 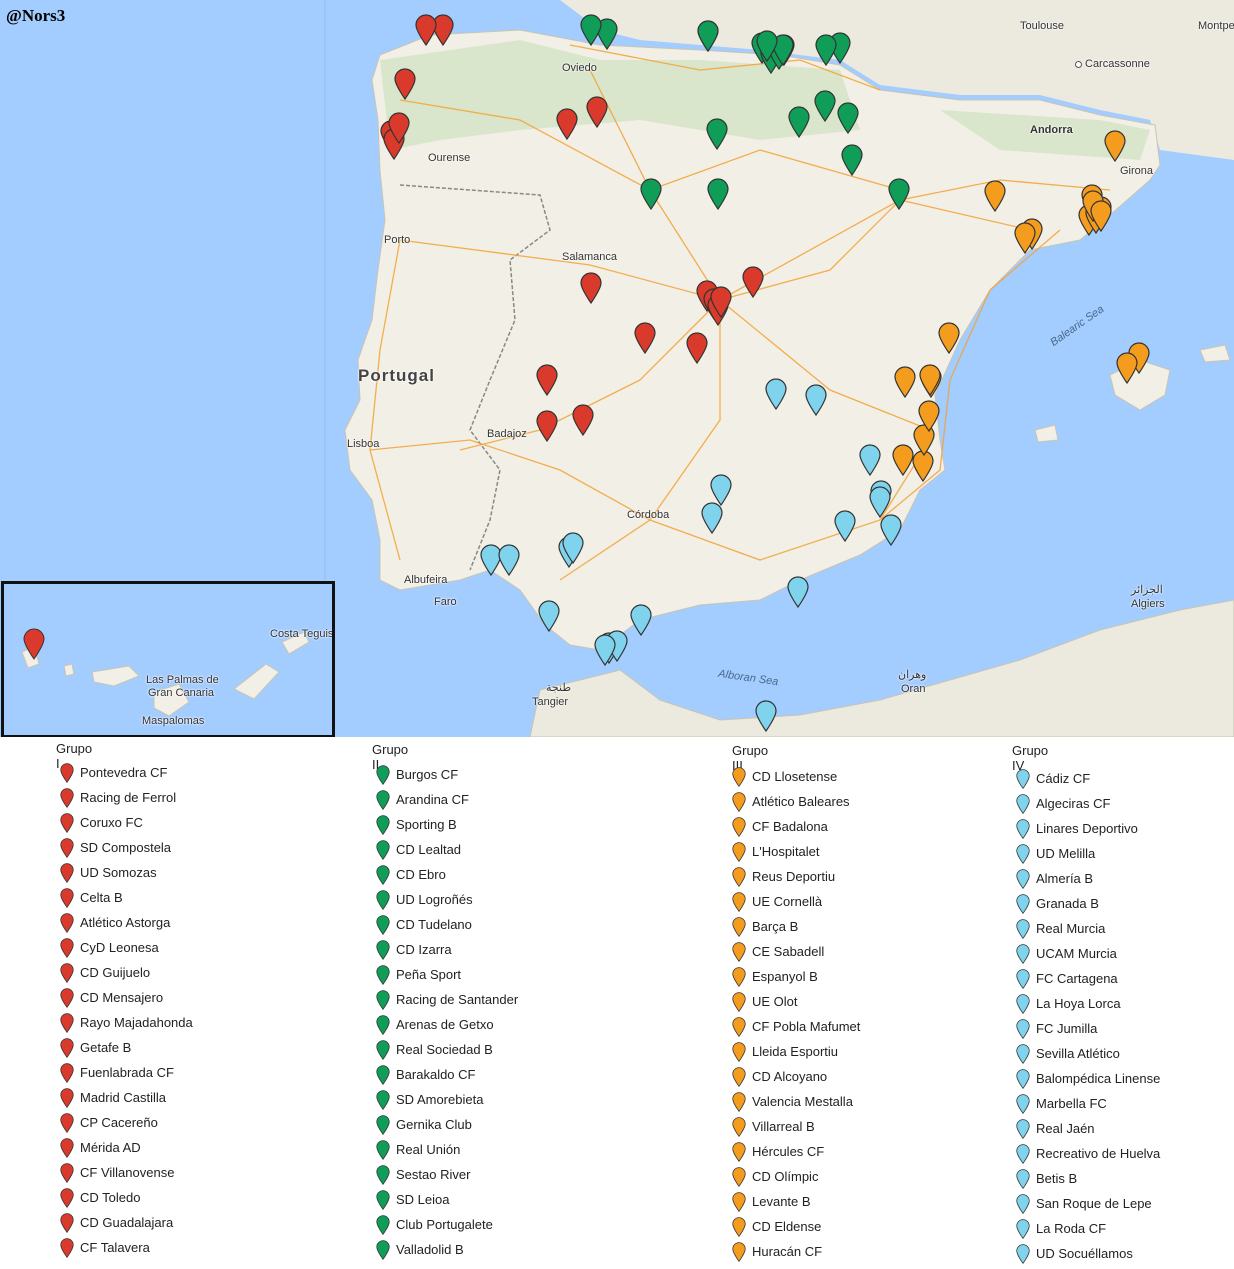 I want to click on team-name: CP Cacereño, so click(x=119, y=1122).